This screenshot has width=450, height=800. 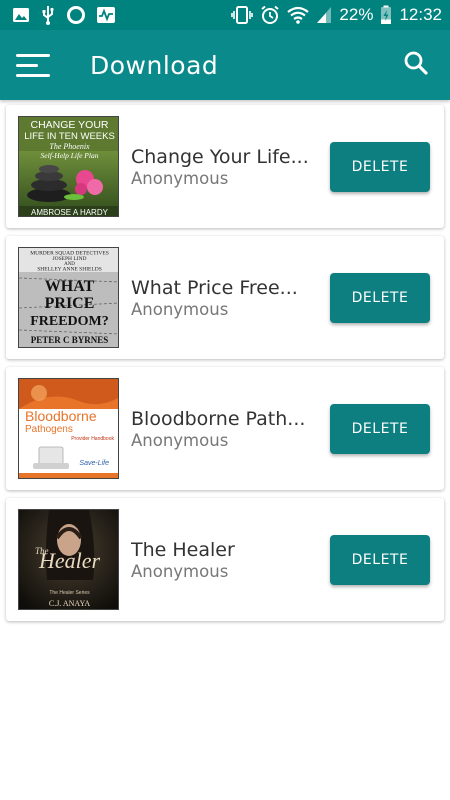 I want to click on wifi-icon, so click(x=298, y=15).